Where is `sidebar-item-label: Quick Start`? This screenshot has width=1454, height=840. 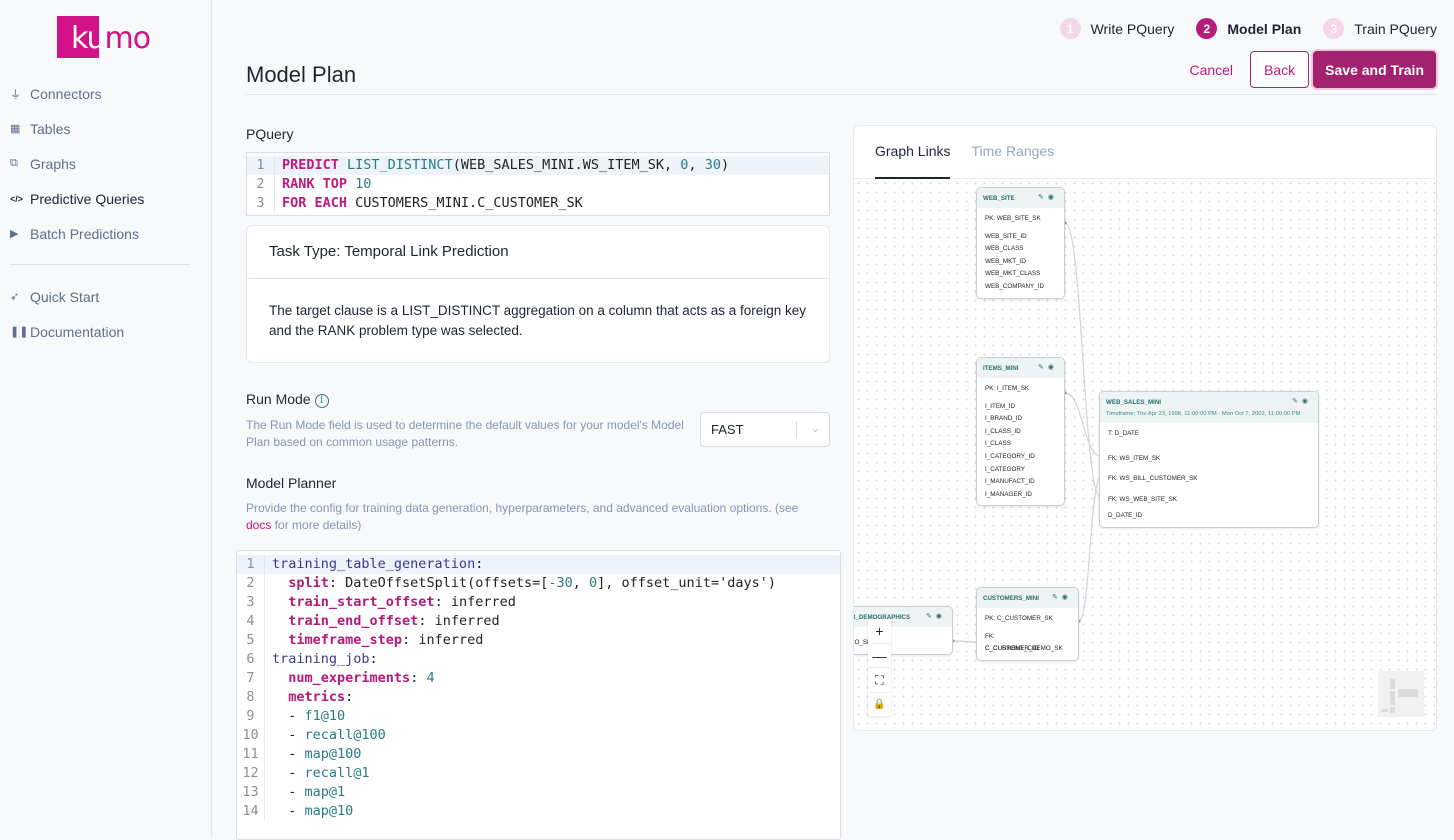 sidebar-item-label: Quick Start is located at coordinates (65, 296).